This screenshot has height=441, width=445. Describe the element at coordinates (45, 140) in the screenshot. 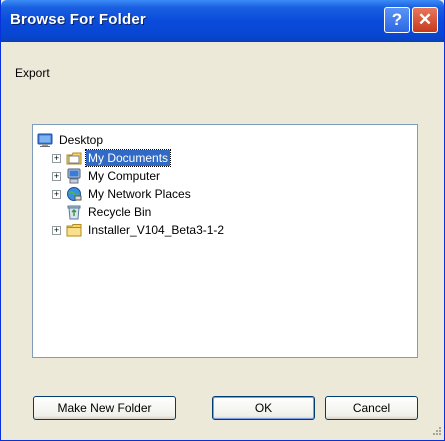

I see `desktop-icon` at that location.